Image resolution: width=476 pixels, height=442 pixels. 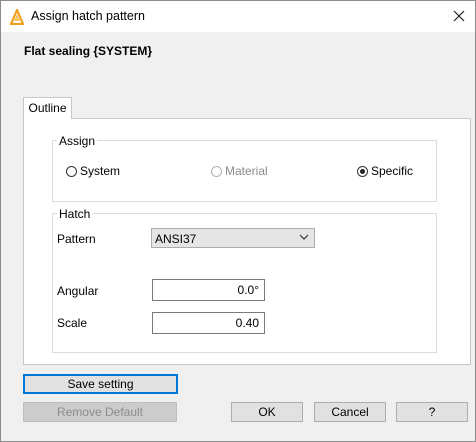 What do you see at coordinates (71, 171) in the screenshot?
I see `radio-system-circle` at bounding box center [71, 171].